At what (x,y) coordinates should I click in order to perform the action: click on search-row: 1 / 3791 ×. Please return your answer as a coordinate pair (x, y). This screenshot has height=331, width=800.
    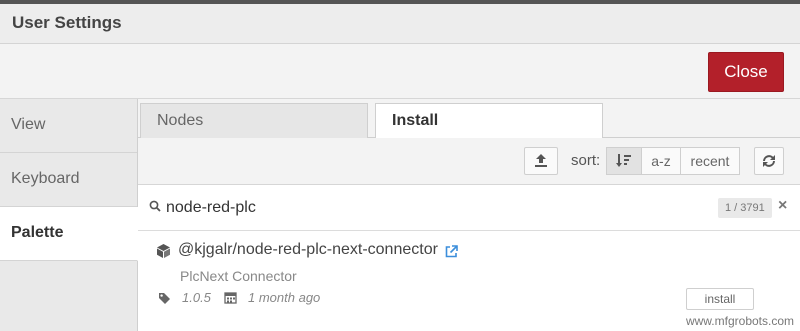
    Looking at the image, I should click on (469, 208).